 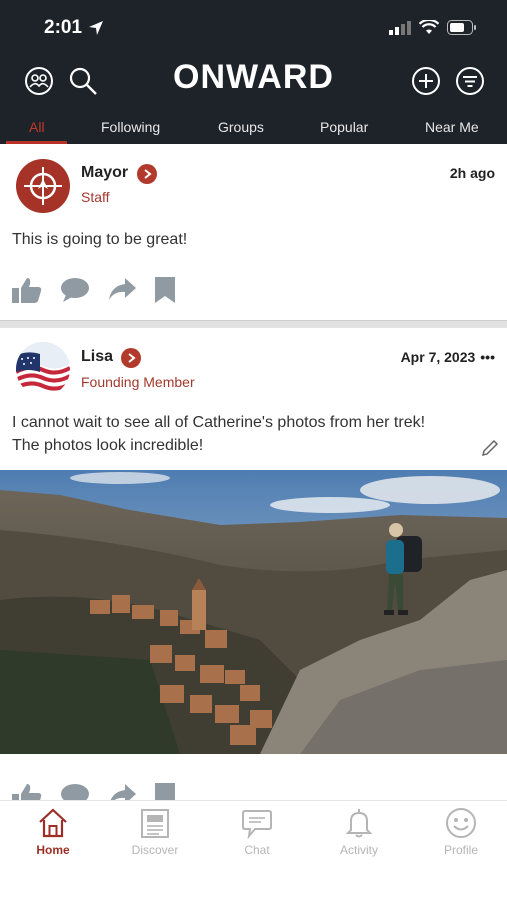 I want to click on post-time: 2h ago, so click(x=472, y=173).